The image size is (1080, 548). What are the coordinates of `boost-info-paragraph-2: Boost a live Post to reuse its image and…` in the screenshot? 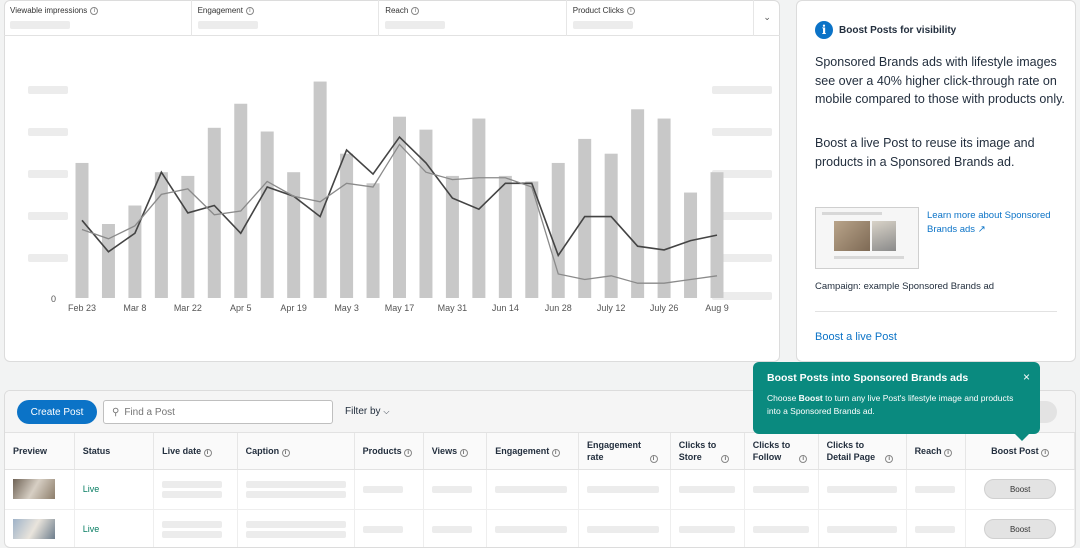 It's located at (925, 152).